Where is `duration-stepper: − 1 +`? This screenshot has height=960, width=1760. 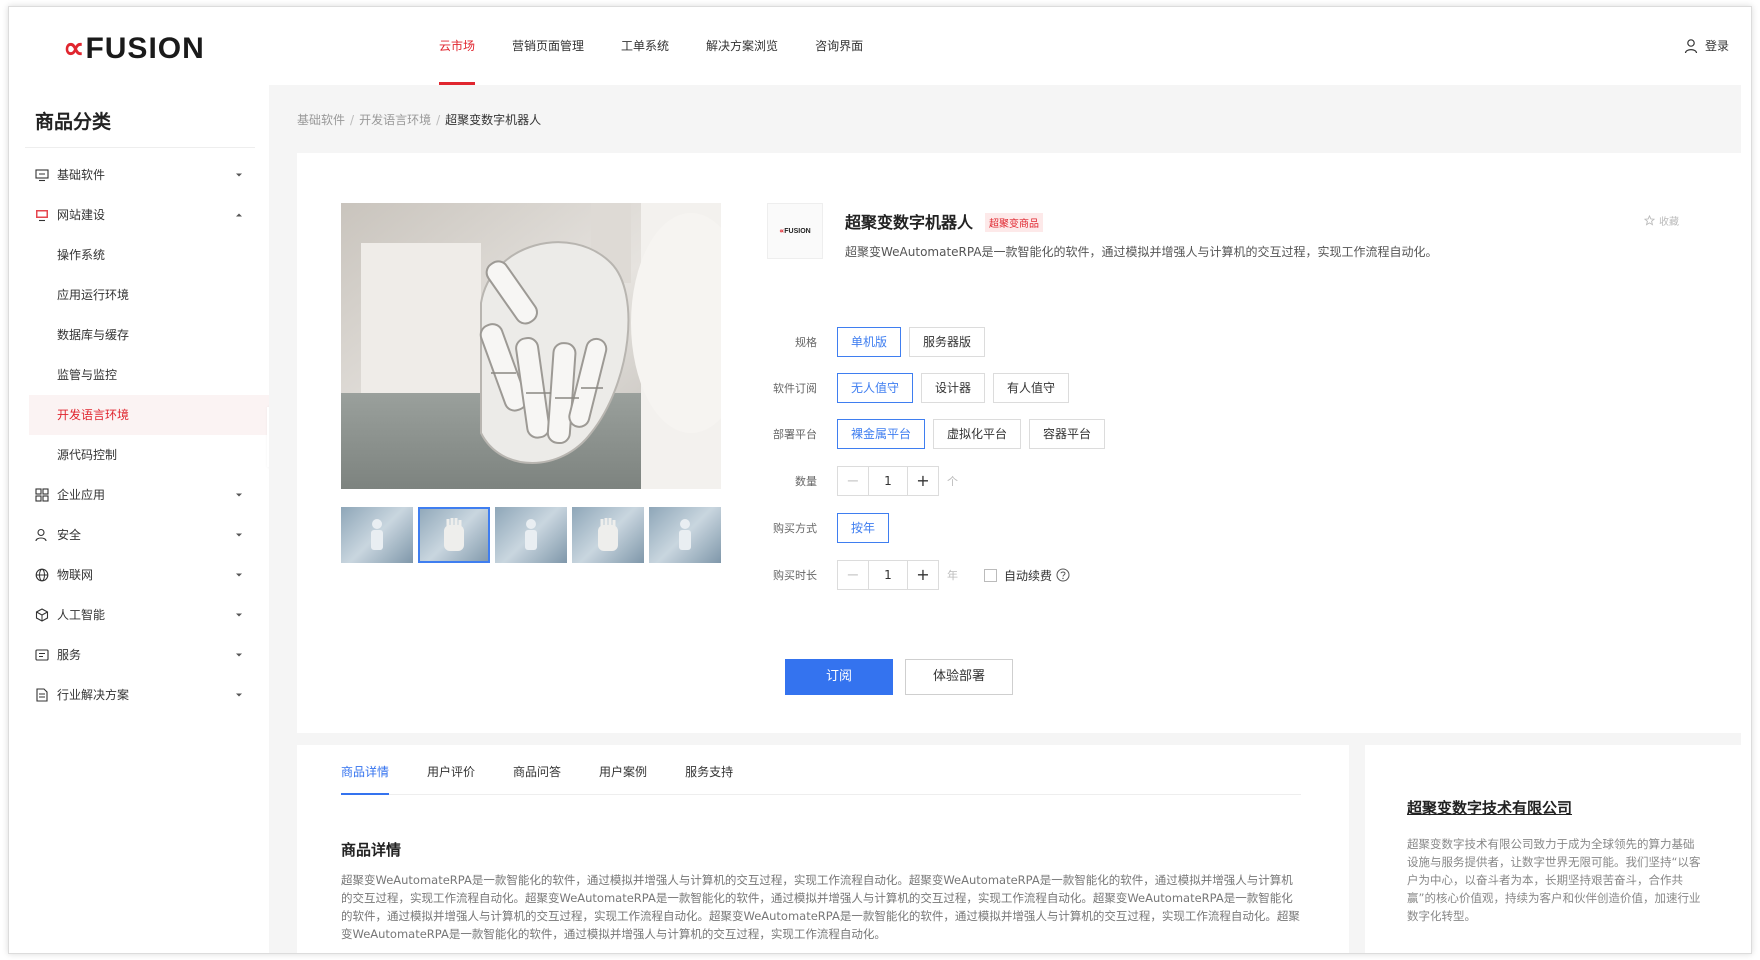 duration-stepper: − 1 + is located at coordinates (888, 575).